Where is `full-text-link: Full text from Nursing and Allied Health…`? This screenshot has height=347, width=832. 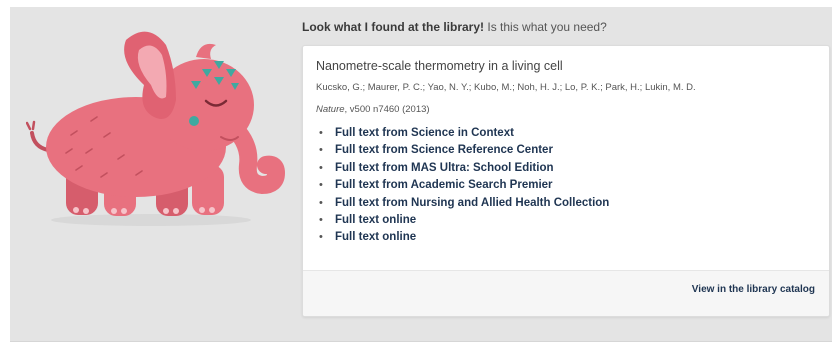 full-text-link: Full text from Nursing and Allied Health… is located at coordinates (472, 203).